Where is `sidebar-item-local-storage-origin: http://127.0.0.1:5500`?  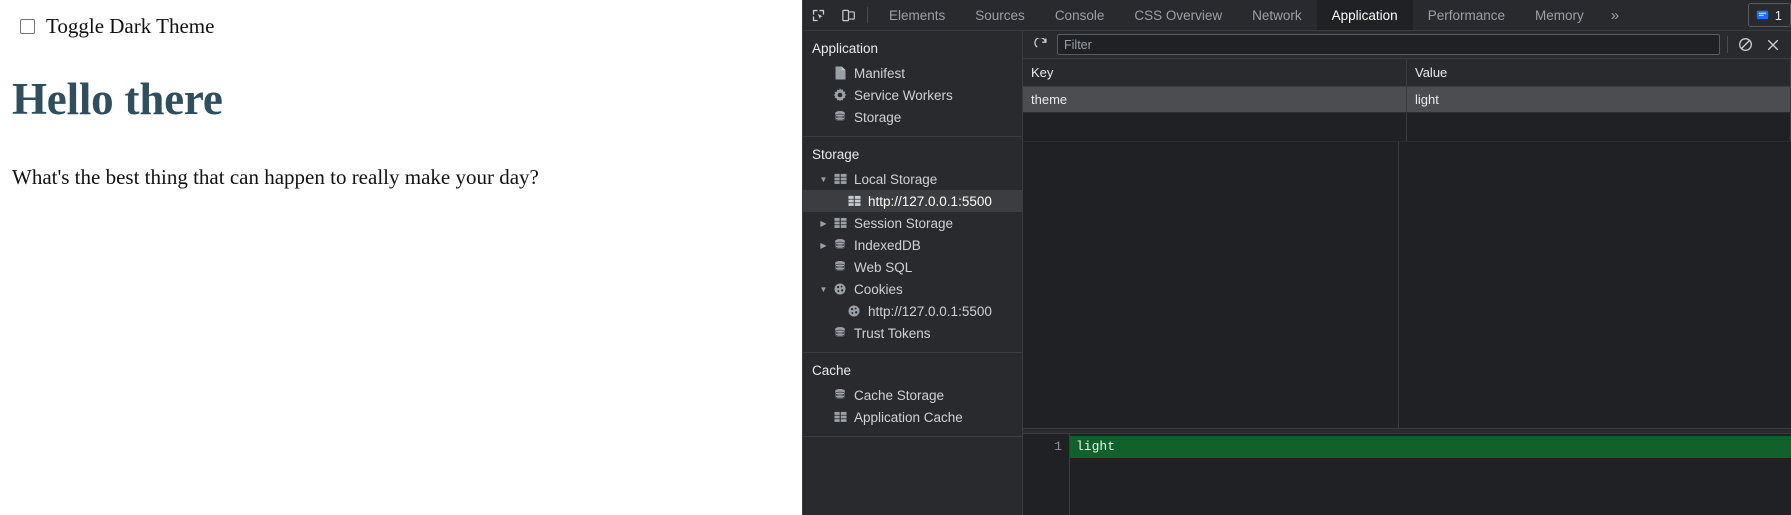
sidebar-item-local-storage-origin: http://127.0.0.1:5500 is located at coordinates (912, 201).